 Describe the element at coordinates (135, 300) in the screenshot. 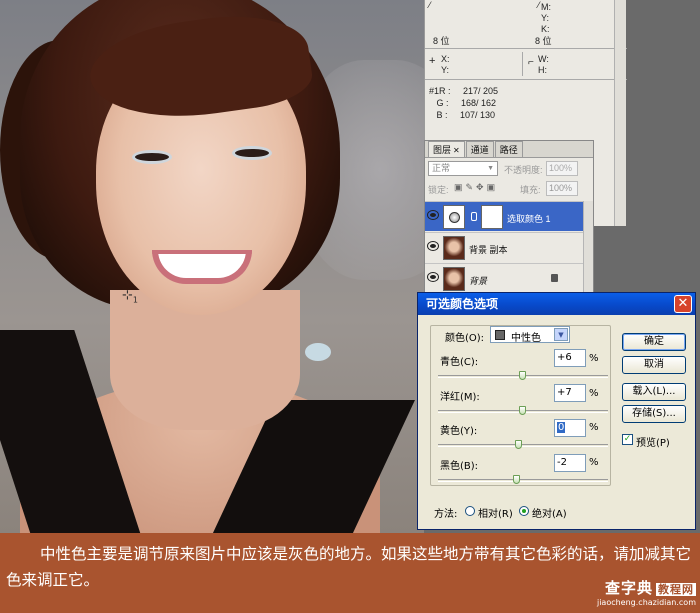

I see `color-sampler-number: 1` at that location.